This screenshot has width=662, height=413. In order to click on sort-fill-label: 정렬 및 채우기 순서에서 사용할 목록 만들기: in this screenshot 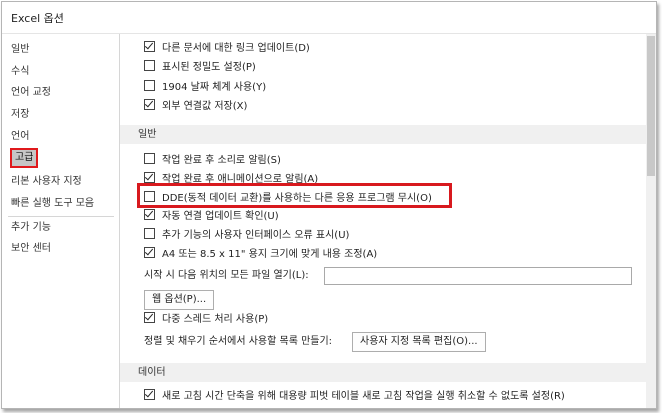, I will do `click(238, 341)`.